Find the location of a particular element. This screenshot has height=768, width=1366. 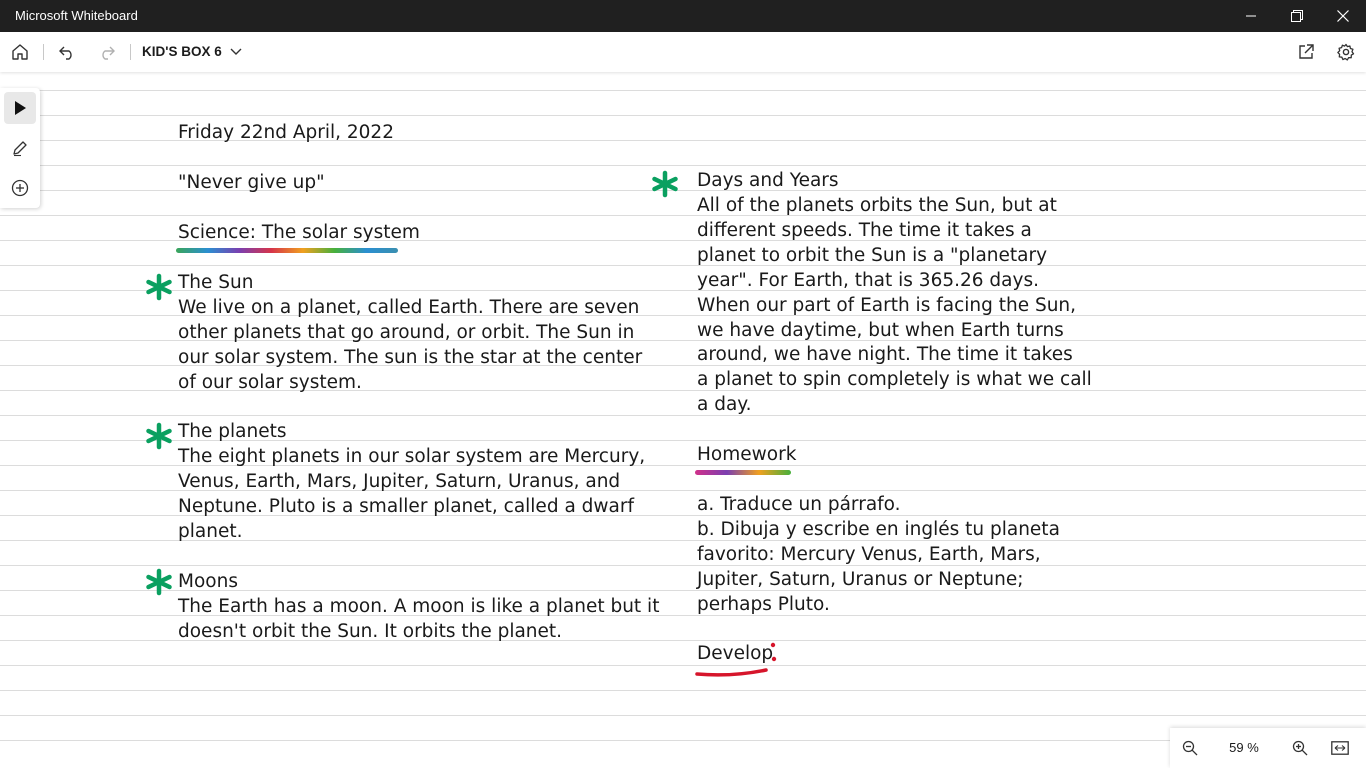

planets-title: The planets is located at coordinates (232, 431).